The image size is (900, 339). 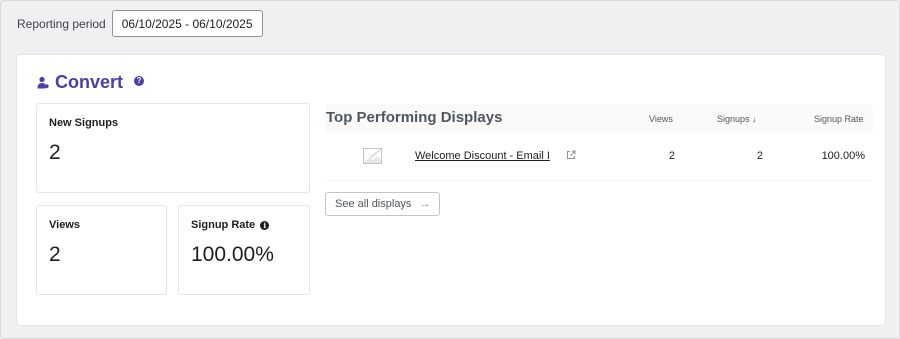 I want to click on new-signups-label: New Signups, so click(x=84, y=123).